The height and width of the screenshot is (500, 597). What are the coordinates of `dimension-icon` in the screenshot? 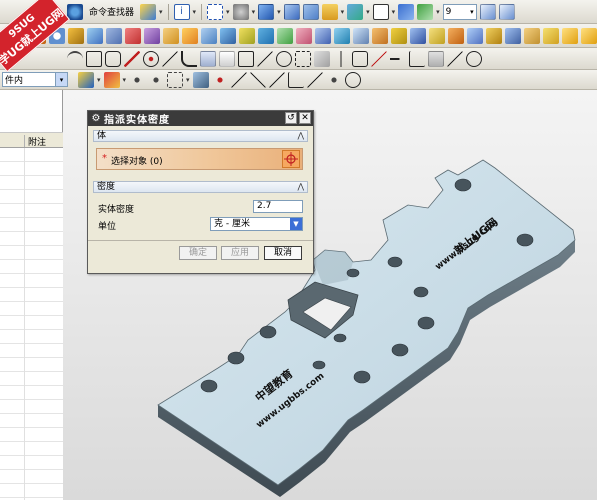 It's located at (208, 58).